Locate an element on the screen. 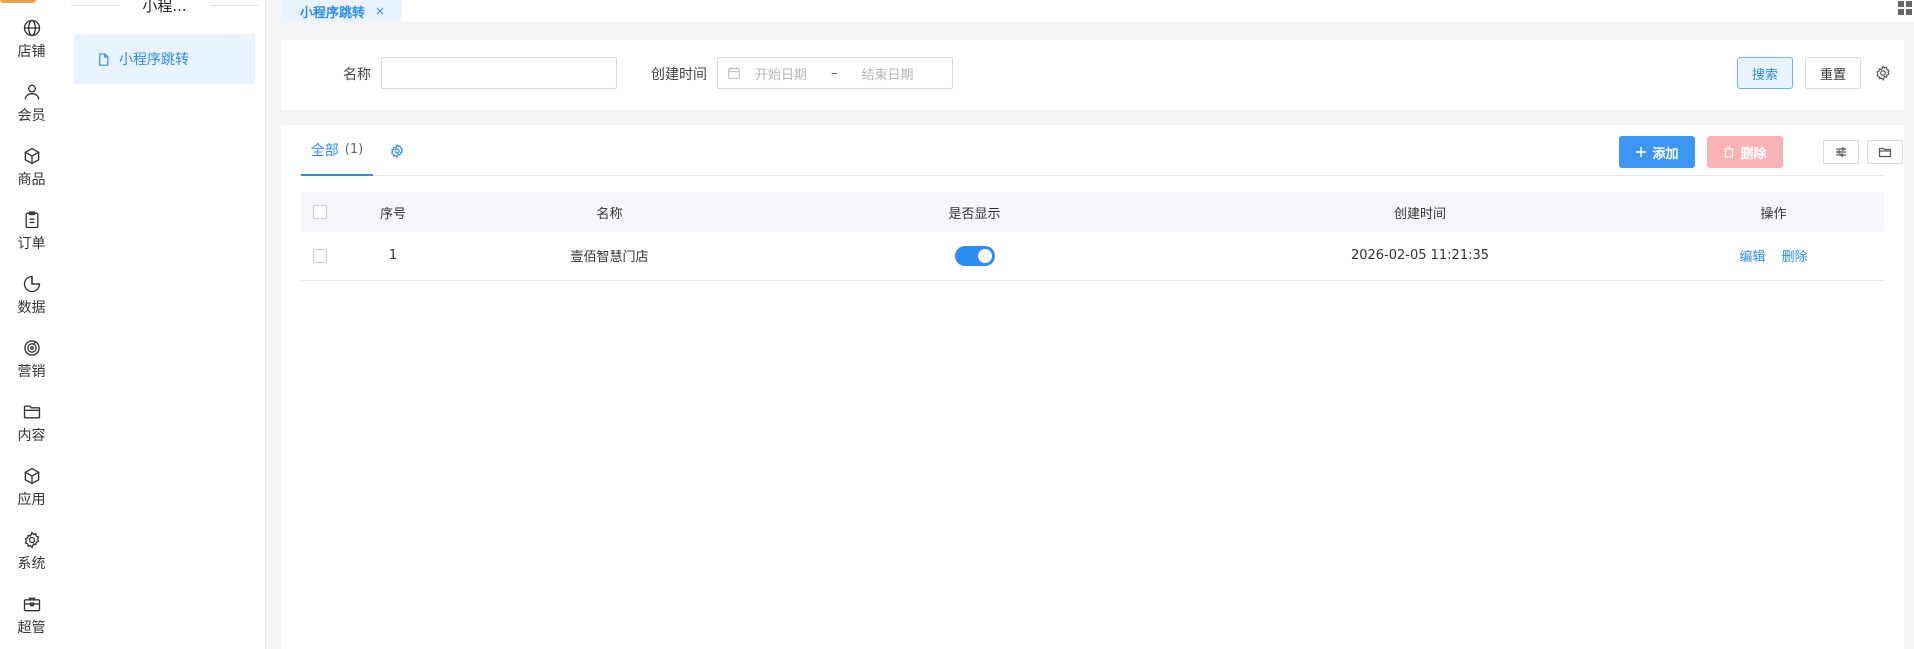 The height and width of the screenshot is (649, 1914). date-range-picker: 开始日期 – 结束日期 is located at coordinates (835, 73).